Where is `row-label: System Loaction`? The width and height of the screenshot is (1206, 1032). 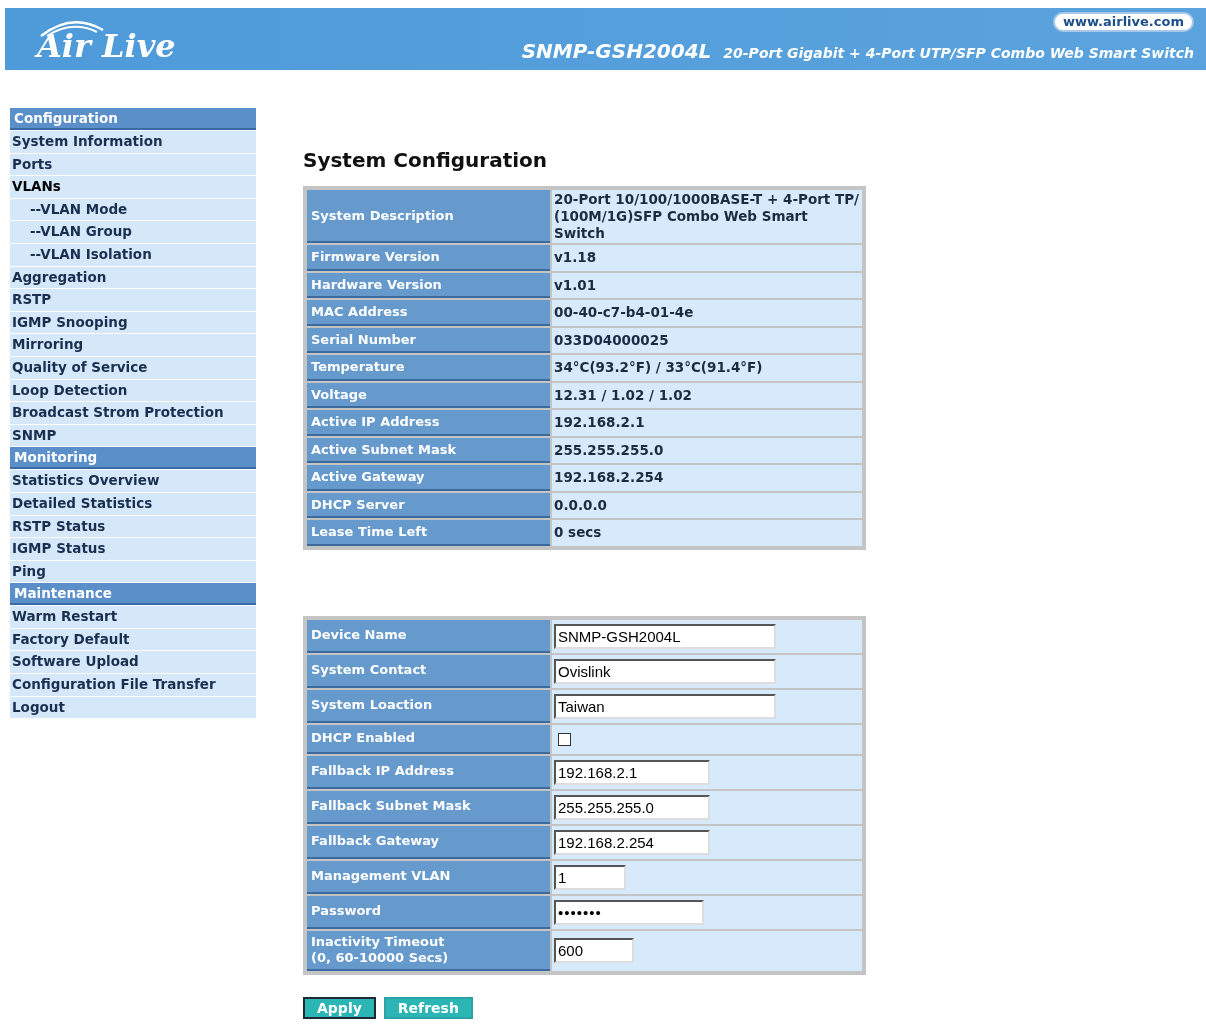
row-label: System Loaction is located at coordinates (428, 706).